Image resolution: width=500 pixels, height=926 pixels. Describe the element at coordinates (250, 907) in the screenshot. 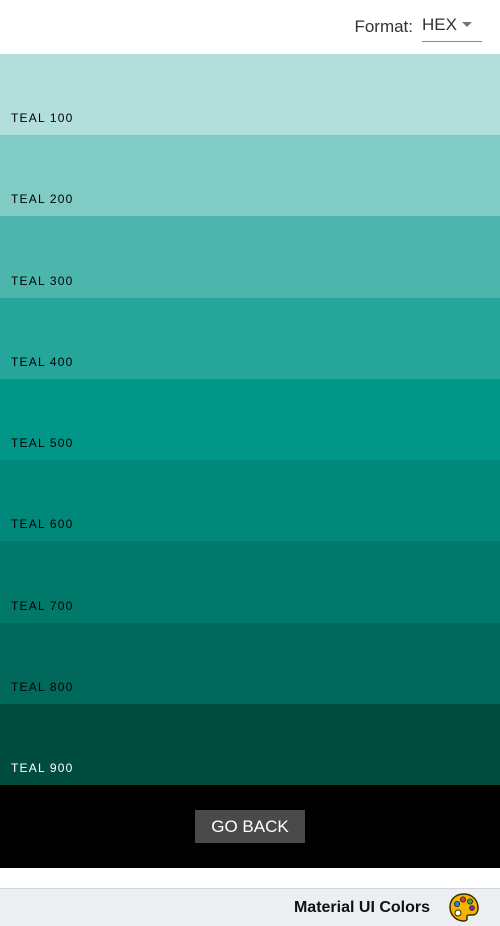

I see `footer: Material UI Colors` at that location.